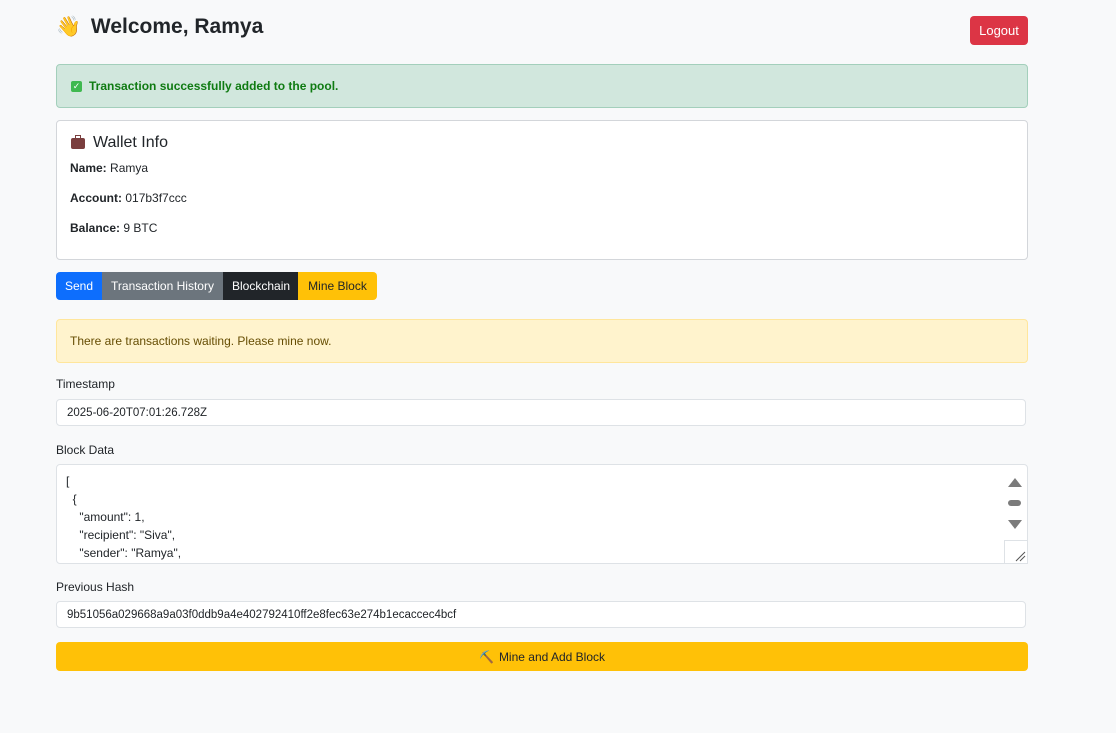  Describe the element at coordinates (121, 535) in the screenshot. I see `block-data-line: "recipient": "Siva",` at that location.